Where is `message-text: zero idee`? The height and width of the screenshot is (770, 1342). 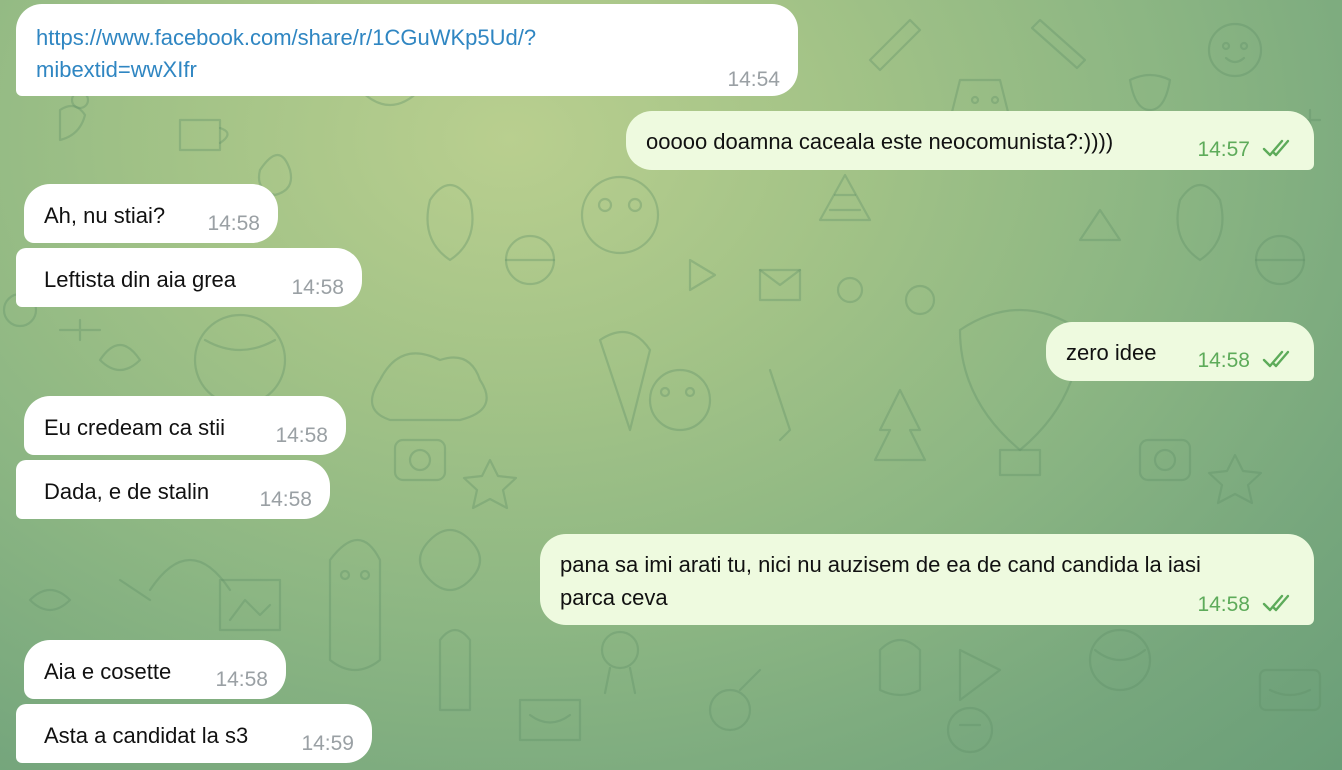 message-text: zero idee is located at coordinates (1111, 352).